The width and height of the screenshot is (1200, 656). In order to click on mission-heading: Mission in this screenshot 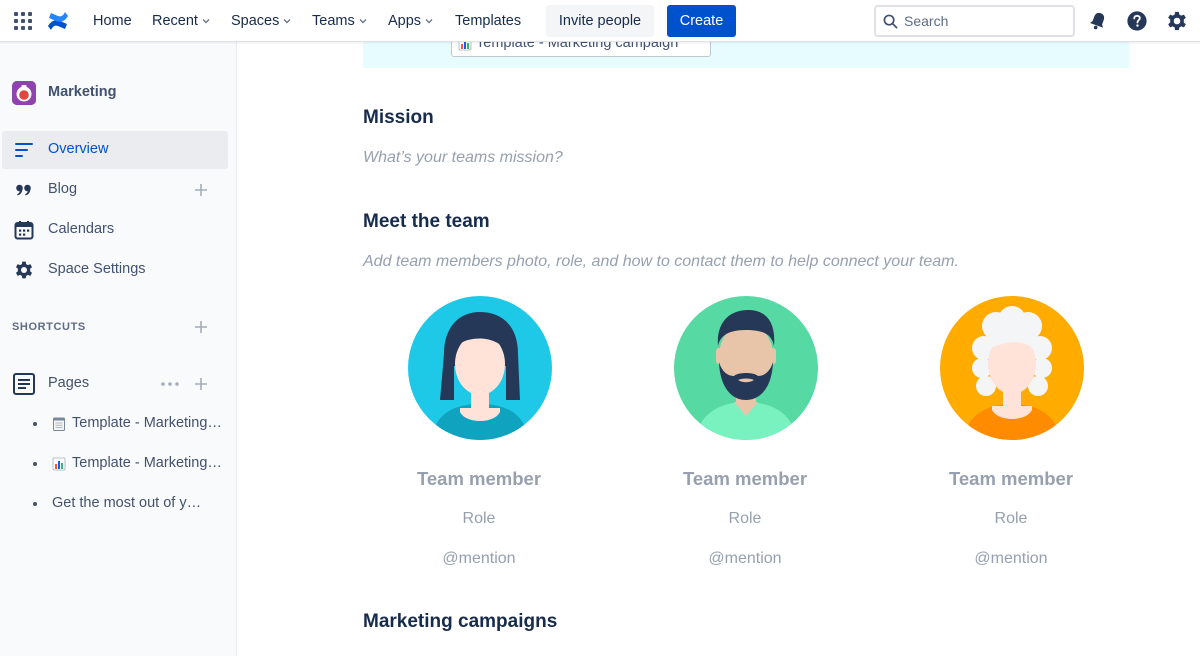, I will do `click(398, 117)`.